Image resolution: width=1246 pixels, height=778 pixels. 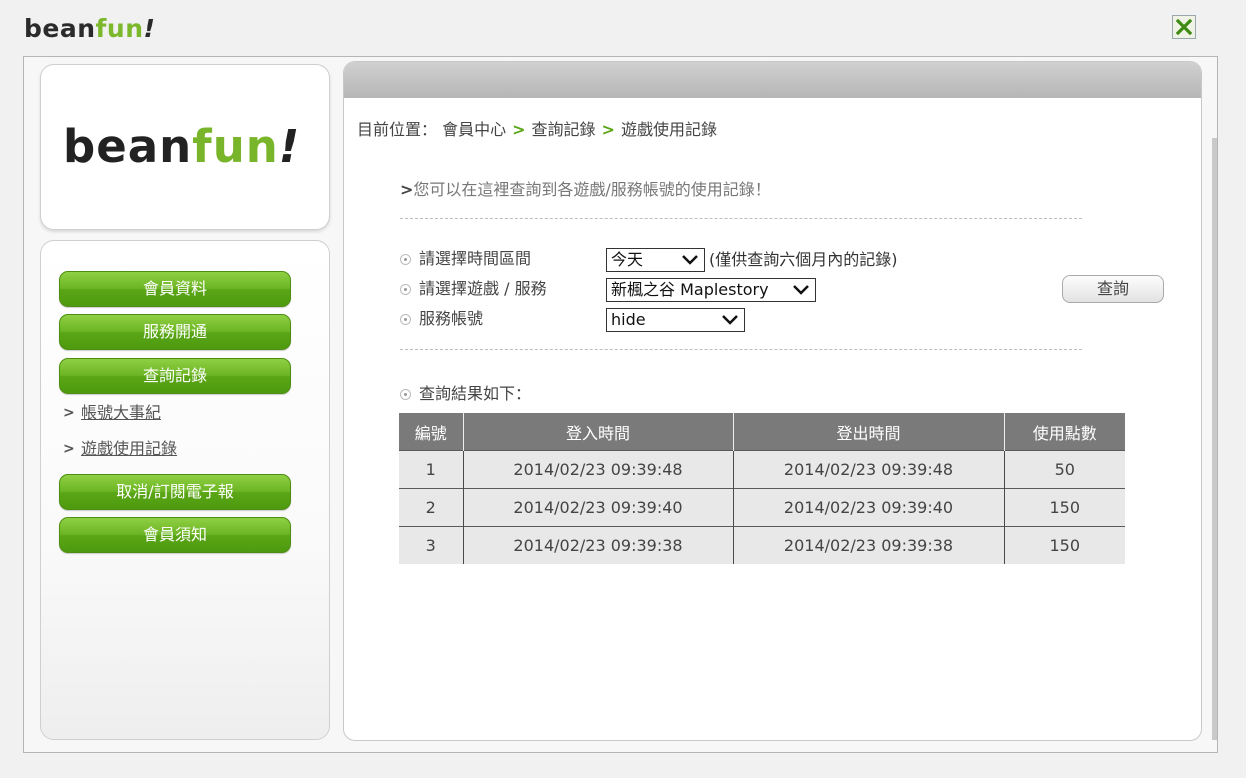 I want to click on header-logo: beanfun!, so click(x=89, y=29).